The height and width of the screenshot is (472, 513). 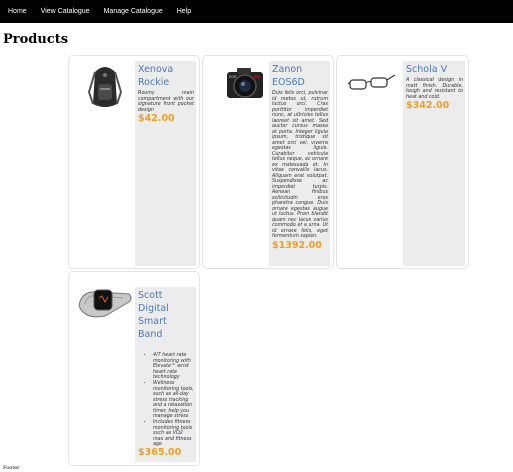 What do you see at coordinates (428, 105) in the screenshot?
I see `product-price: $342.00` at bounding box center [428, 105].